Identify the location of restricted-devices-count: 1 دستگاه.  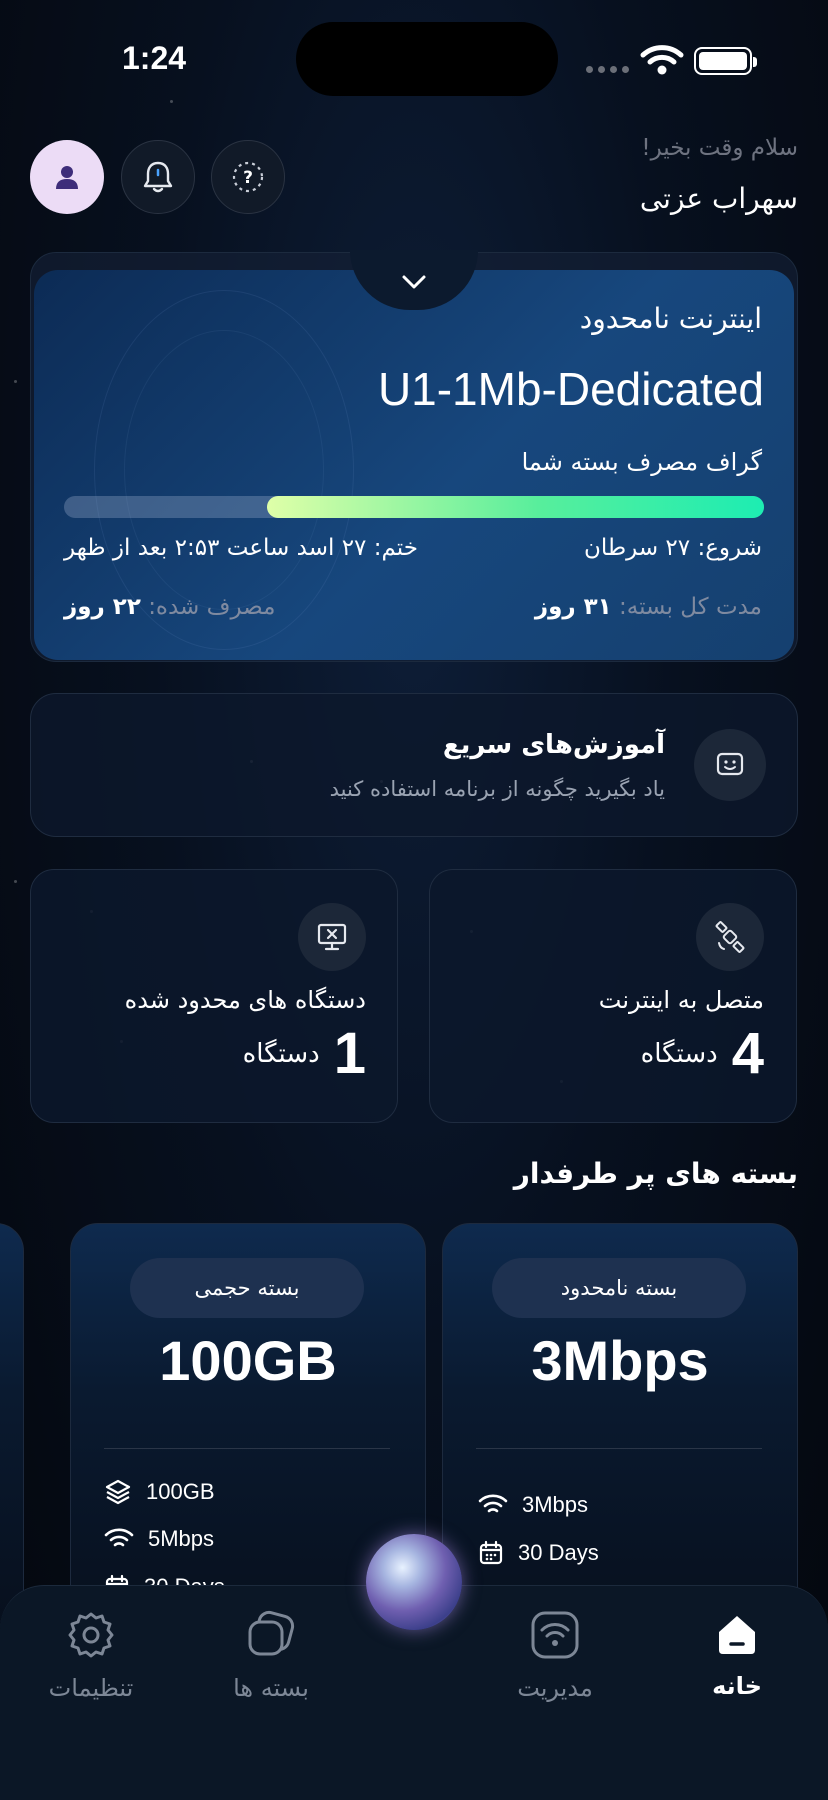
(304, 1053).